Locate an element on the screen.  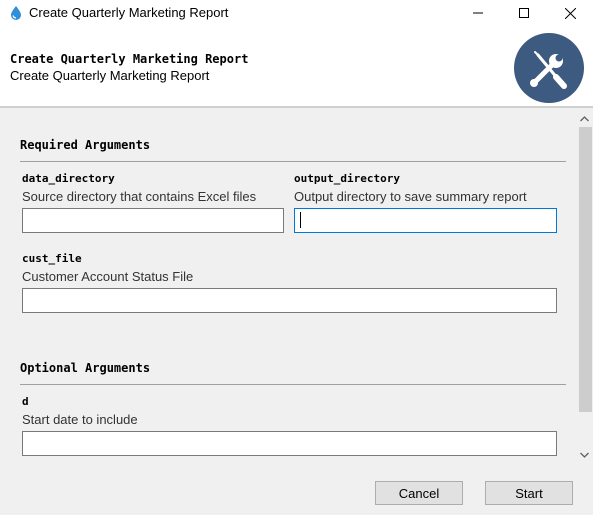
minimize-button is located at coordinates (478, 13).